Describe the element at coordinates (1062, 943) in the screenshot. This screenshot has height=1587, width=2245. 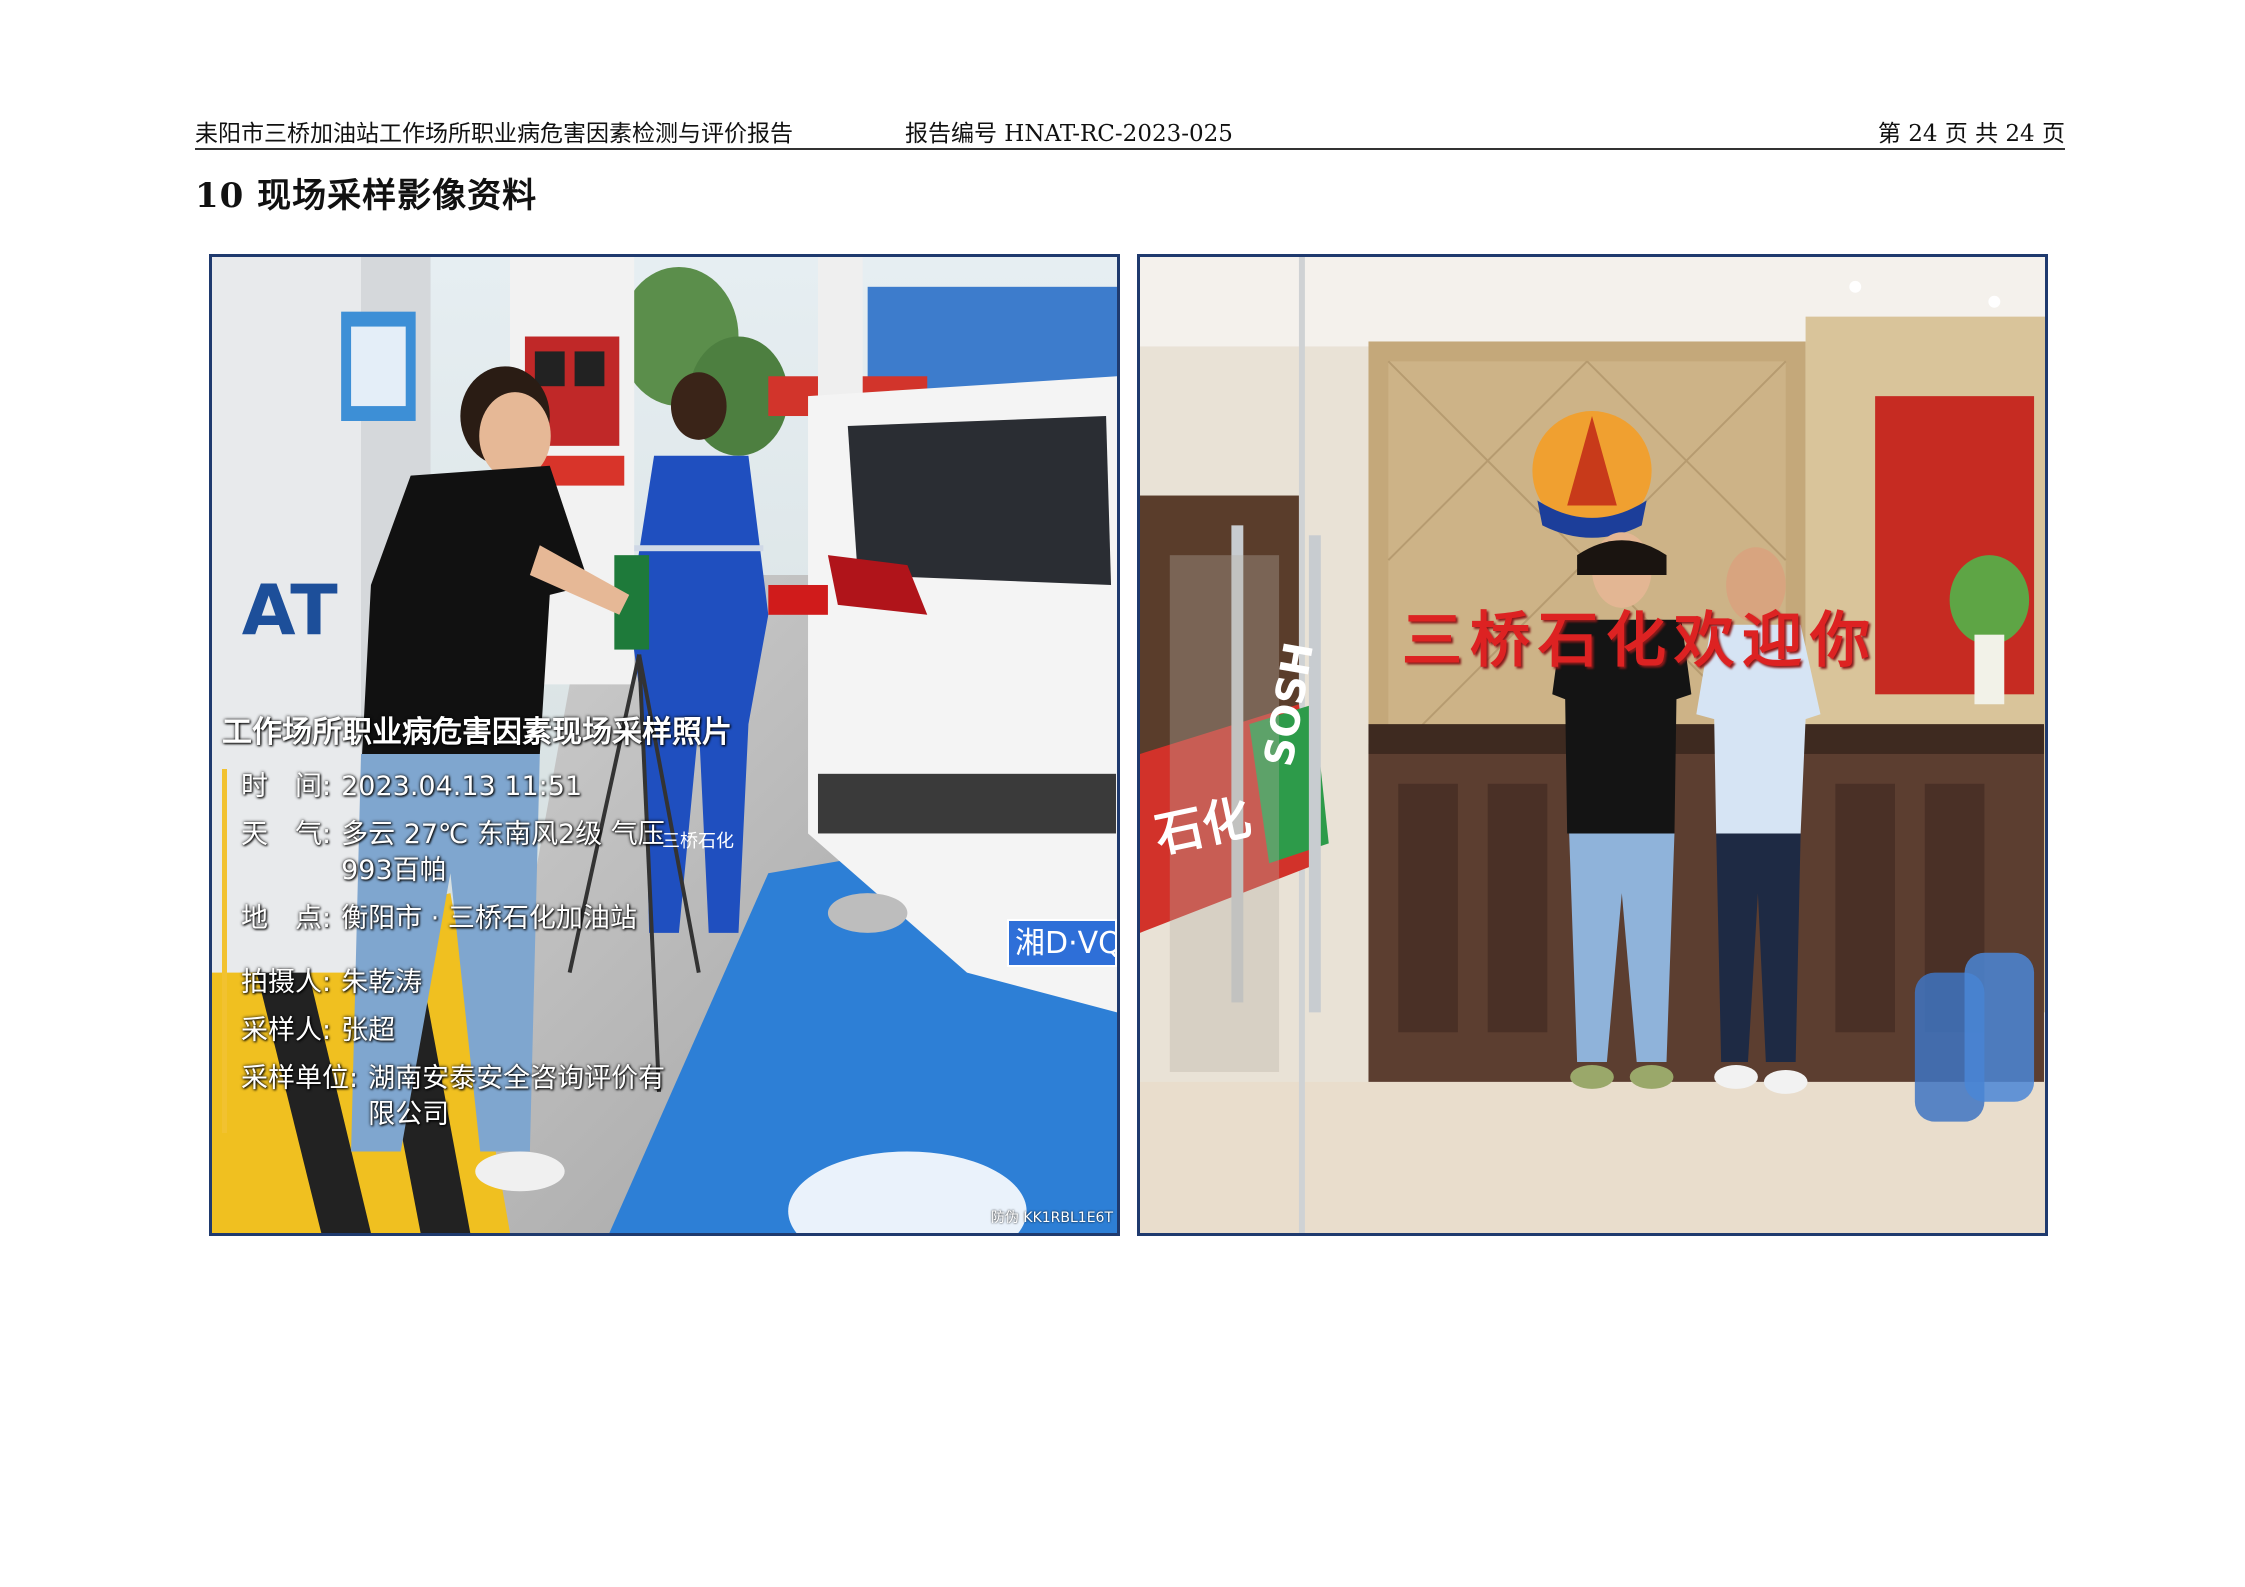
I see `license-plate: 湘D·VQ` at that location.